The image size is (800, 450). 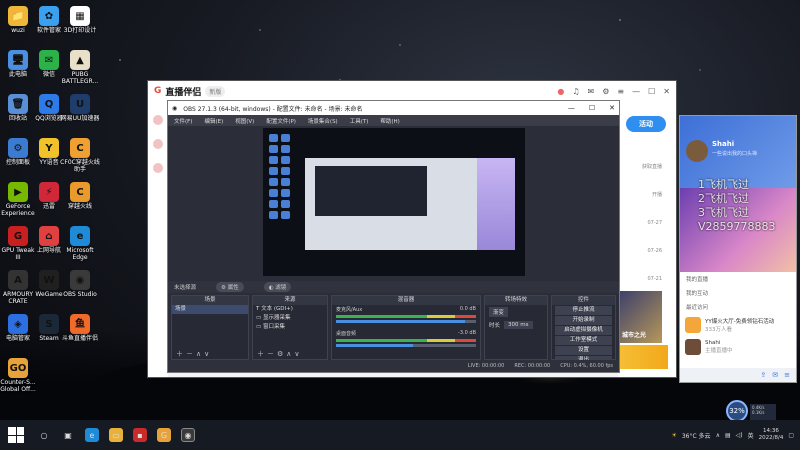 I want to click on tray-chevron-icon: ∧, so click(x=718, y=435).